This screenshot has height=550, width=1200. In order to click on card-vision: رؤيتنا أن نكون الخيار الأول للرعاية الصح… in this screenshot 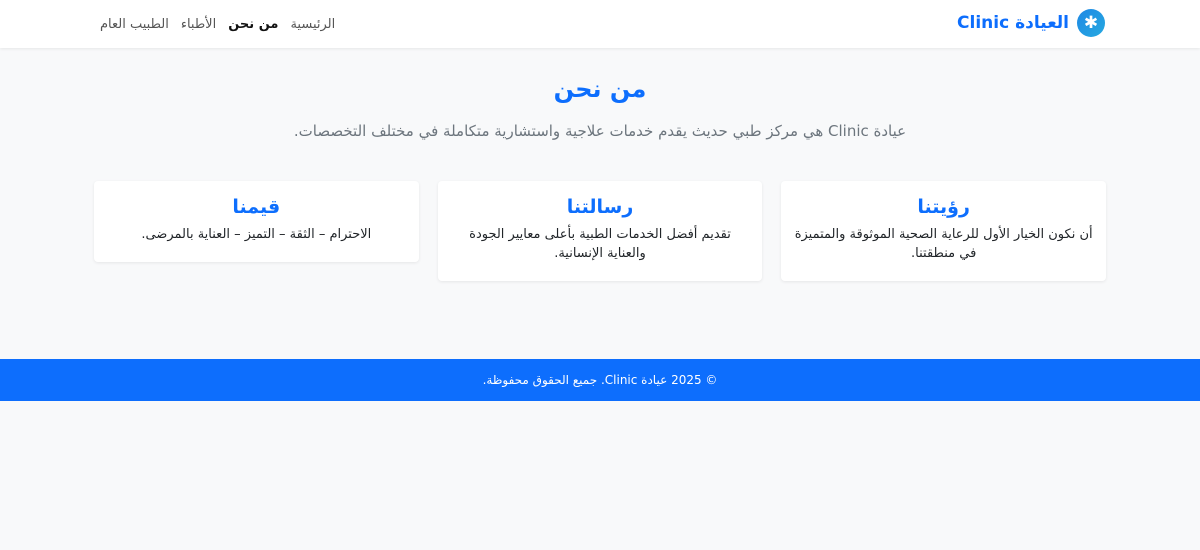, I will do `click(943, 231)`.